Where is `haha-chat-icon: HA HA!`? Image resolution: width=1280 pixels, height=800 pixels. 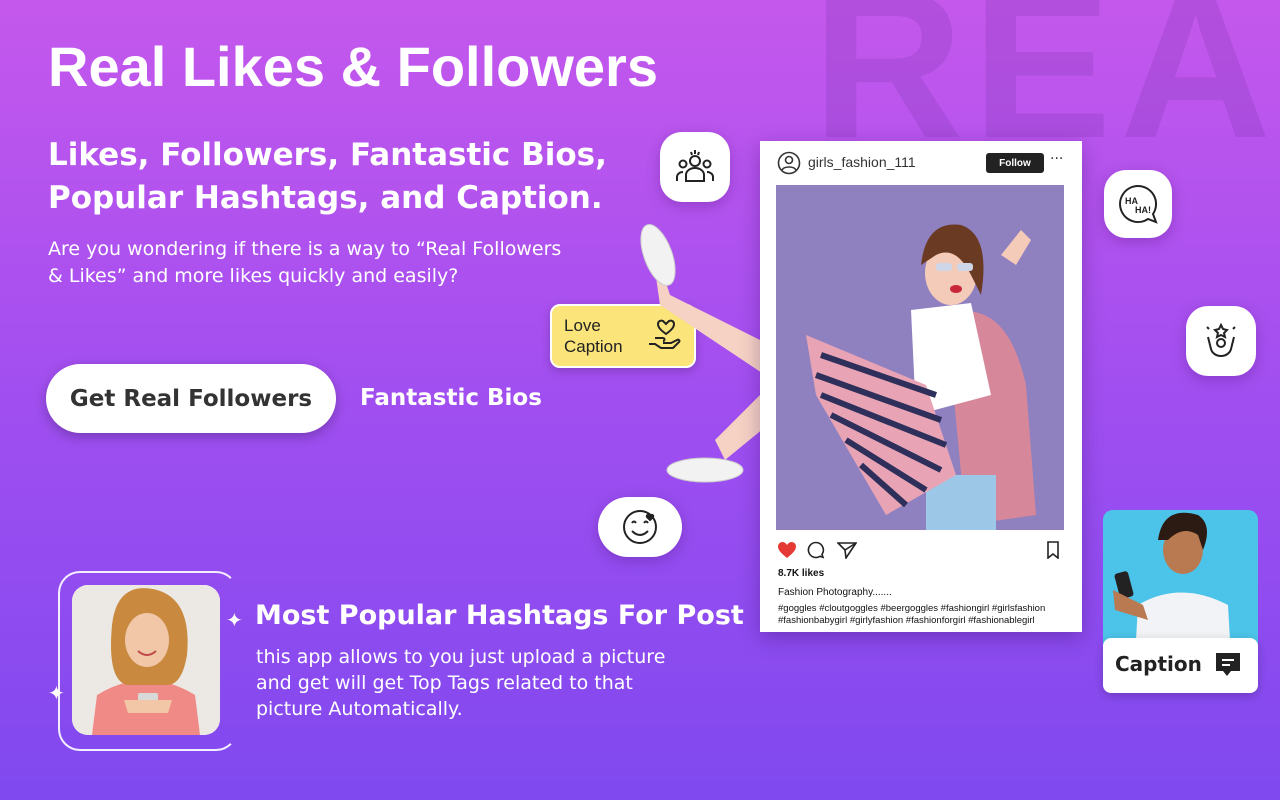 haha-chat-icon: HA HA! is located at coordinates (1138, 204).